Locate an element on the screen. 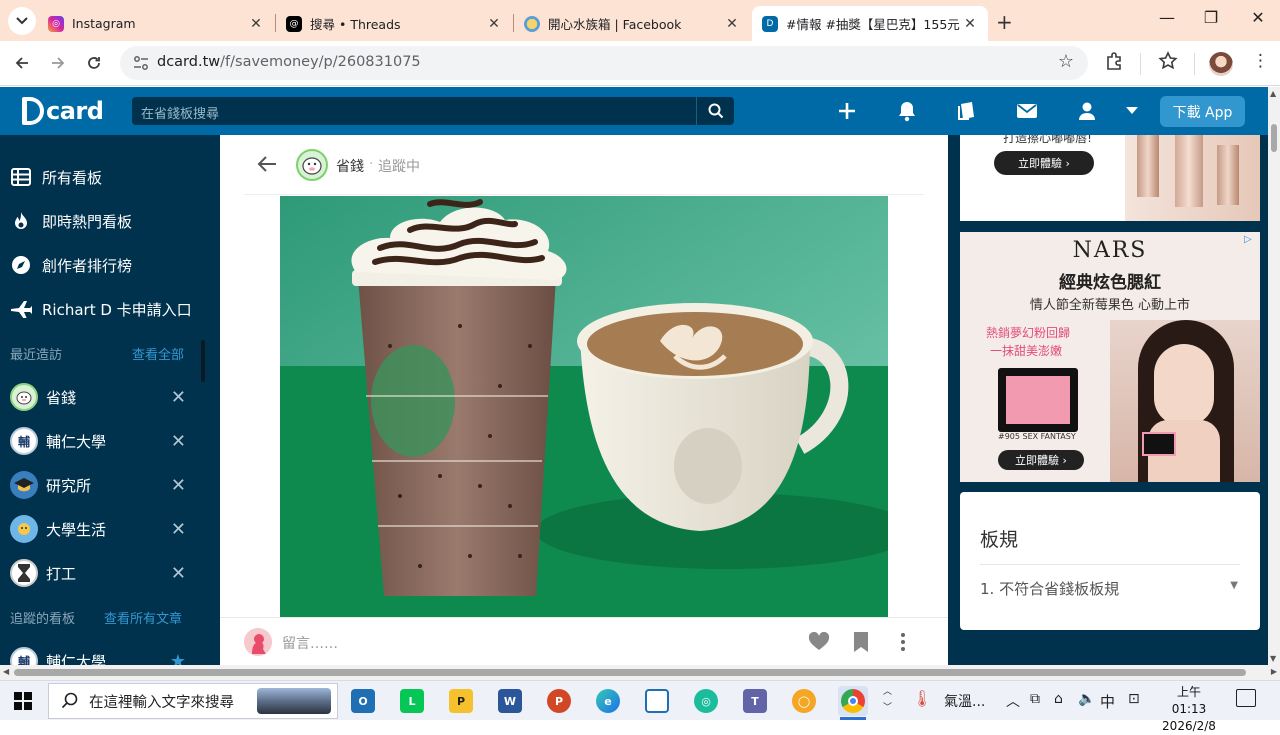  followed-view-all-link: 查看所有文章 is located at coordinates (143, 617).